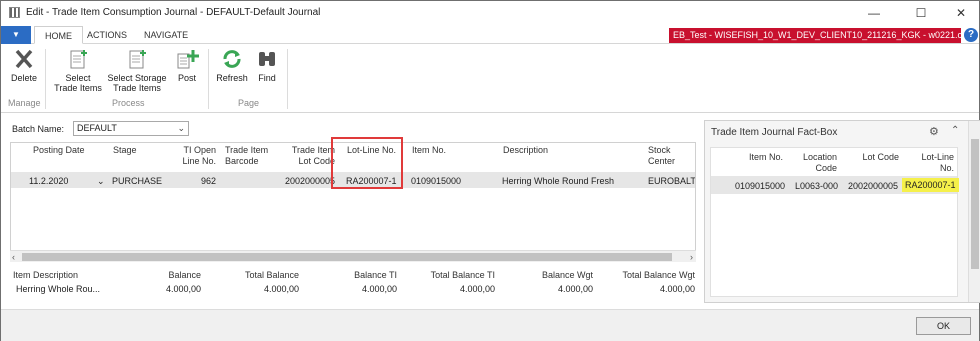 Image resolution: width=980 pixels, height=341 pixels. Describe the element at coordinates (308, 181) in the screenshot. I see `cell-lot-code: 2002000005` at that location.